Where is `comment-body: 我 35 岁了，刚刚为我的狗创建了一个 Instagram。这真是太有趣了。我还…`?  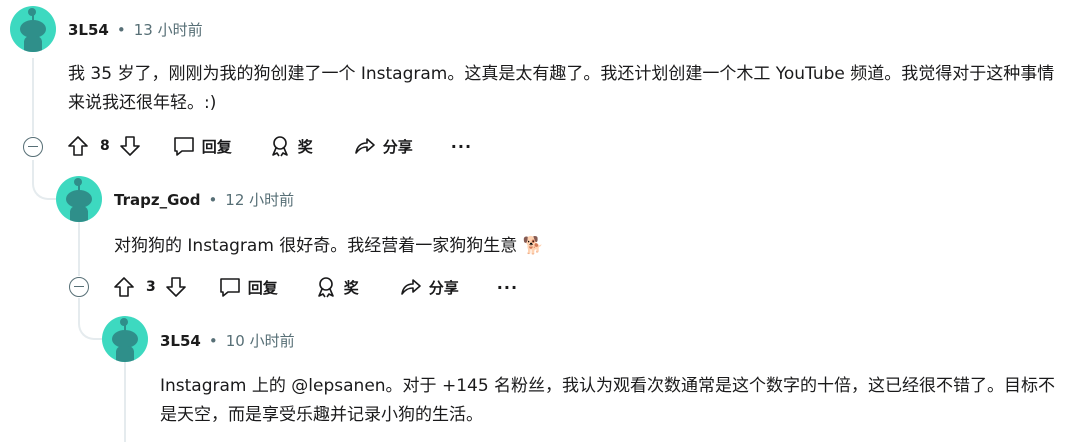
comment-body: 我 35 岁了，刚刚为我的狗创建了一个 Instagram。这真是太有趣了。我还… is located at coordinates (561, 88).